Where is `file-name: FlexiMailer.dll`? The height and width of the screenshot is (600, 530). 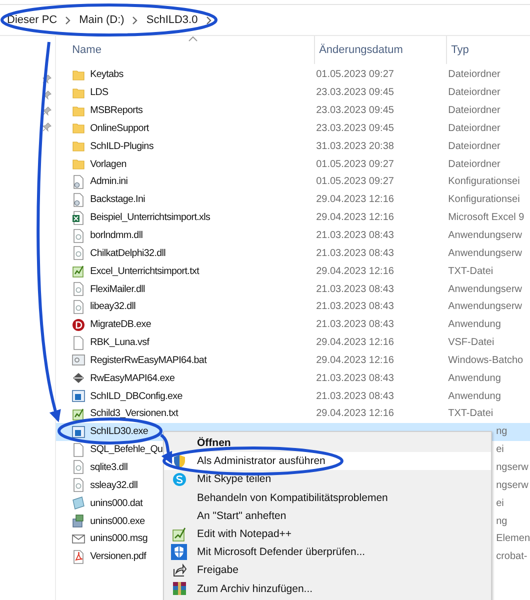
file-name: FlexiMailer.dll is located at coordinates (117, 289).